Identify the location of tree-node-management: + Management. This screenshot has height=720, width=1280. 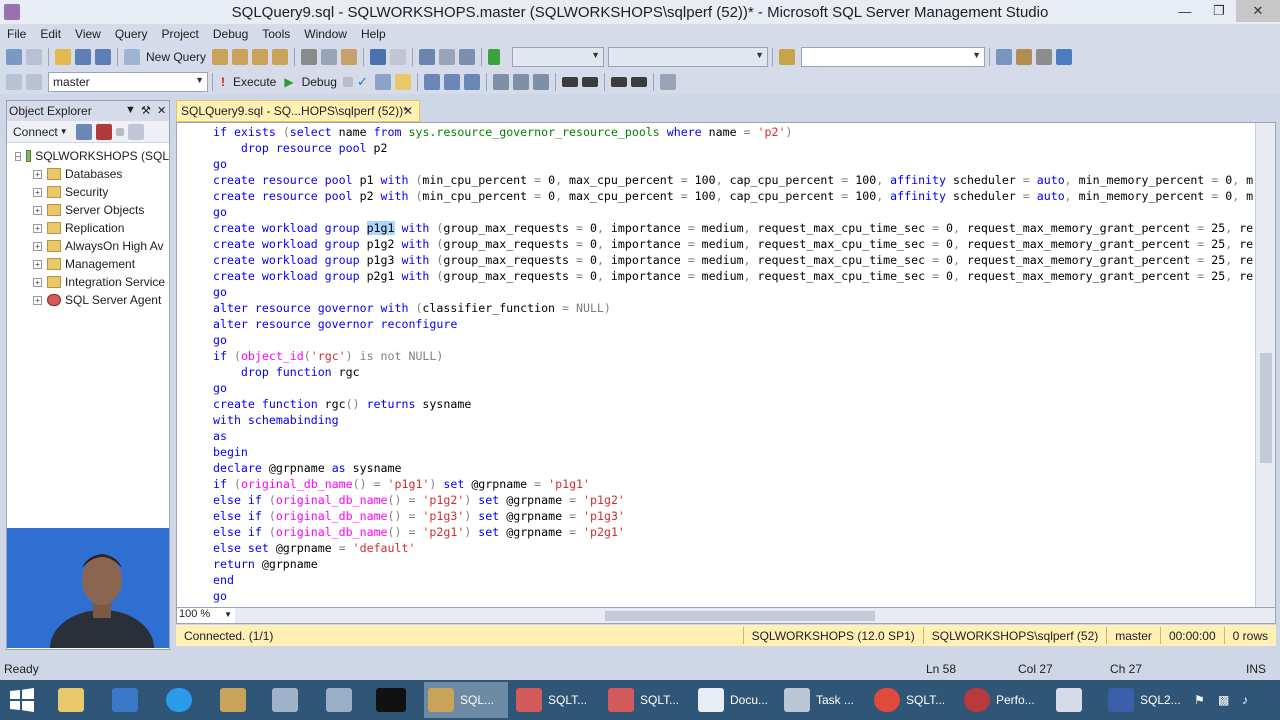
(88, 264).